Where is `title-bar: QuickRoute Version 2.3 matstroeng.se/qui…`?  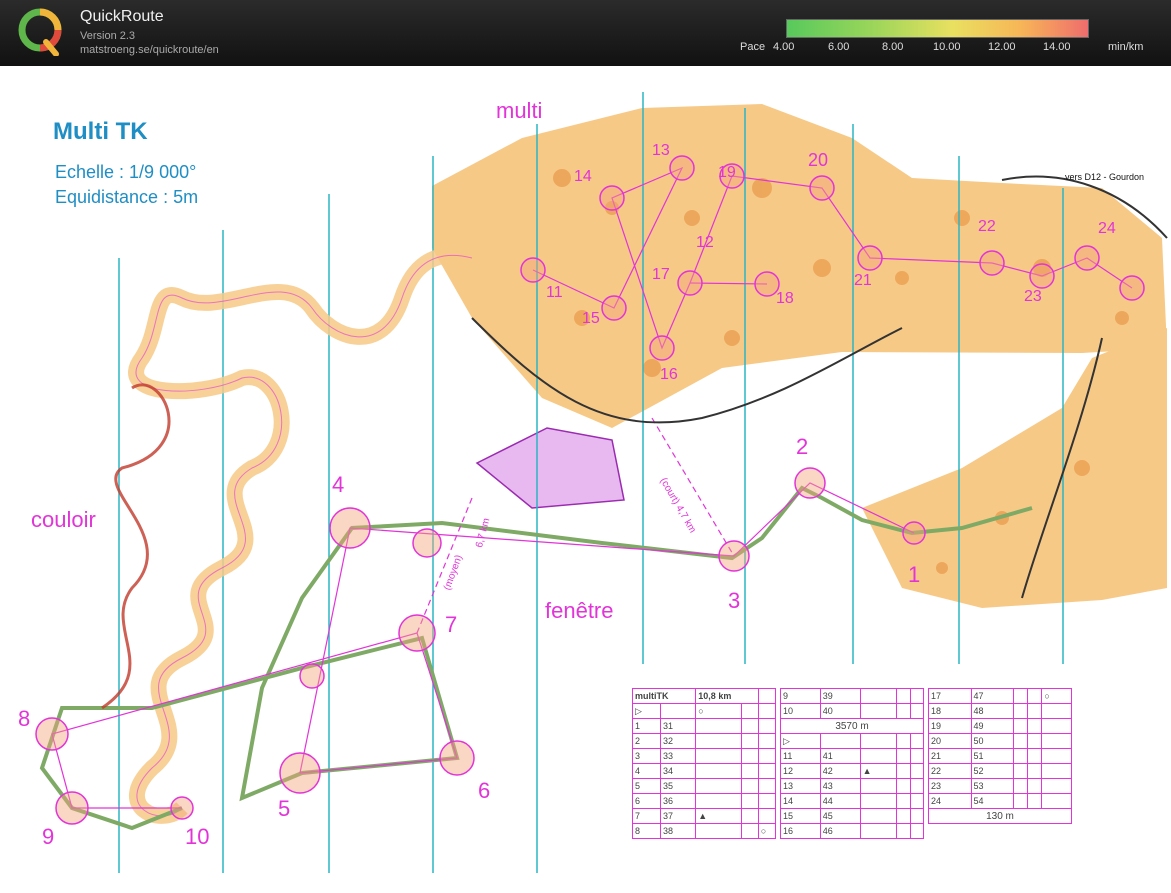 title-bar: QuickRoute Version 2.3 matstroeng.se/qui… is located at coordinates (585, 33).